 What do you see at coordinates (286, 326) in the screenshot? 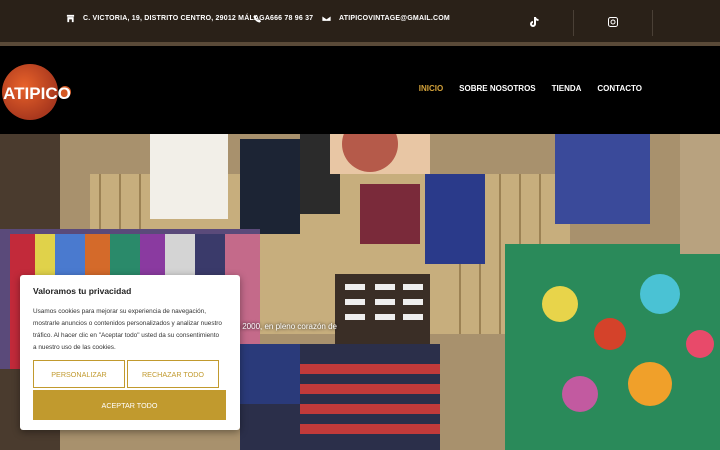
I see `hero-text: s 2000, en pleno corazón de` at bounding box center [286, 326].